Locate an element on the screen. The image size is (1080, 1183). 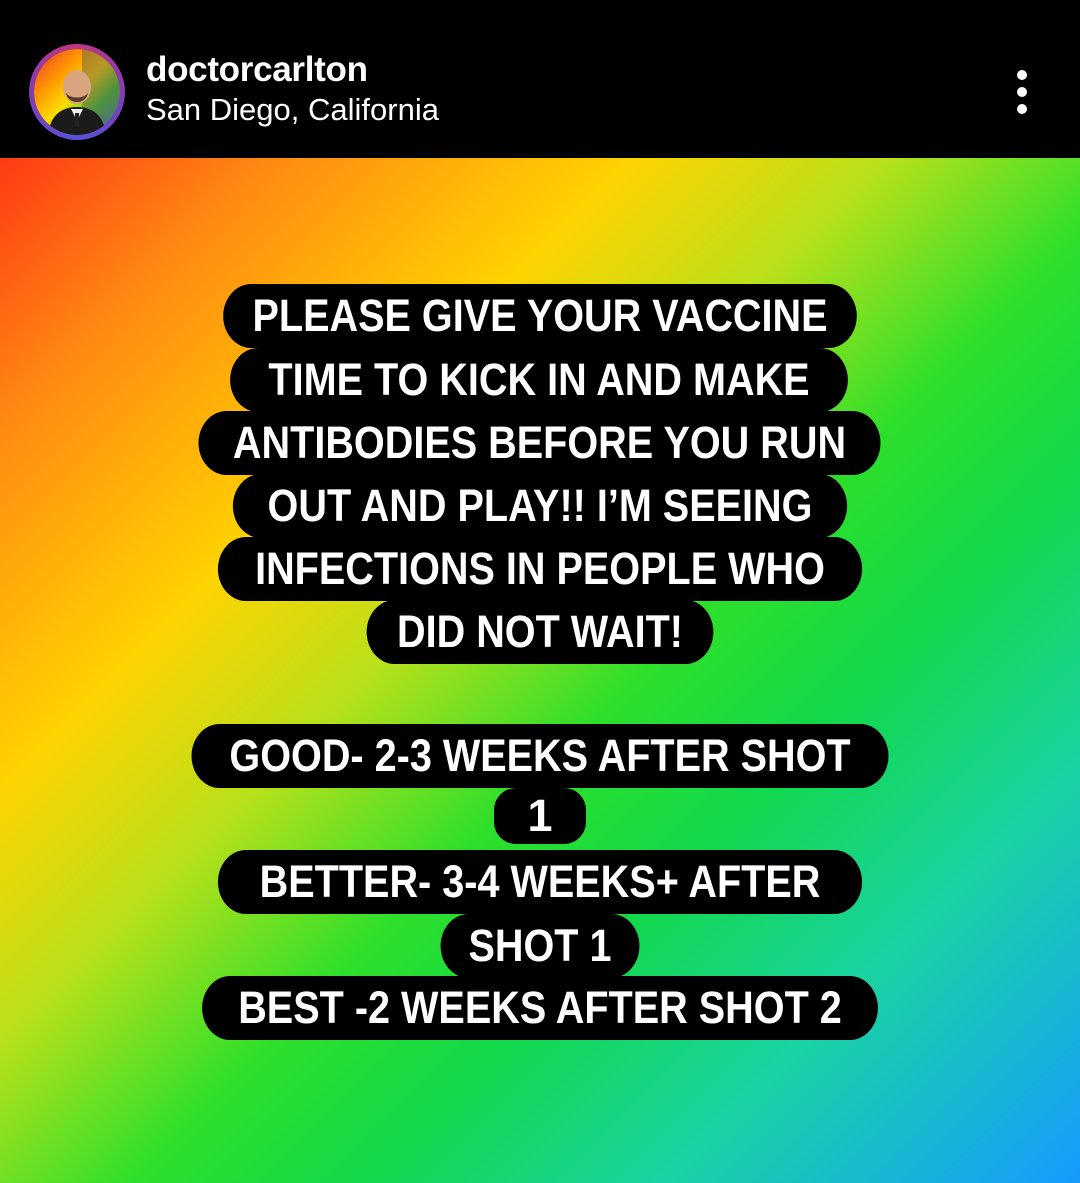
story-text-line: DID NOT WAIT! is located at coordinates (540, 632).